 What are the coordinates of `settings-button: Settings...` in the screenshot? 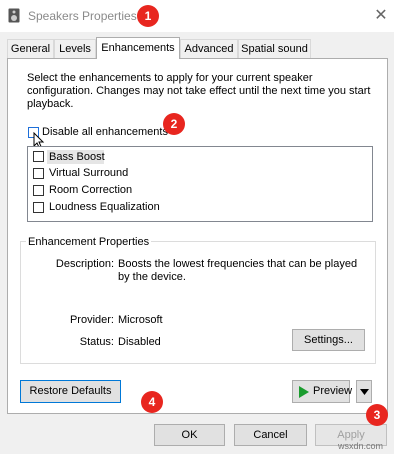 It's located at (328, 340).